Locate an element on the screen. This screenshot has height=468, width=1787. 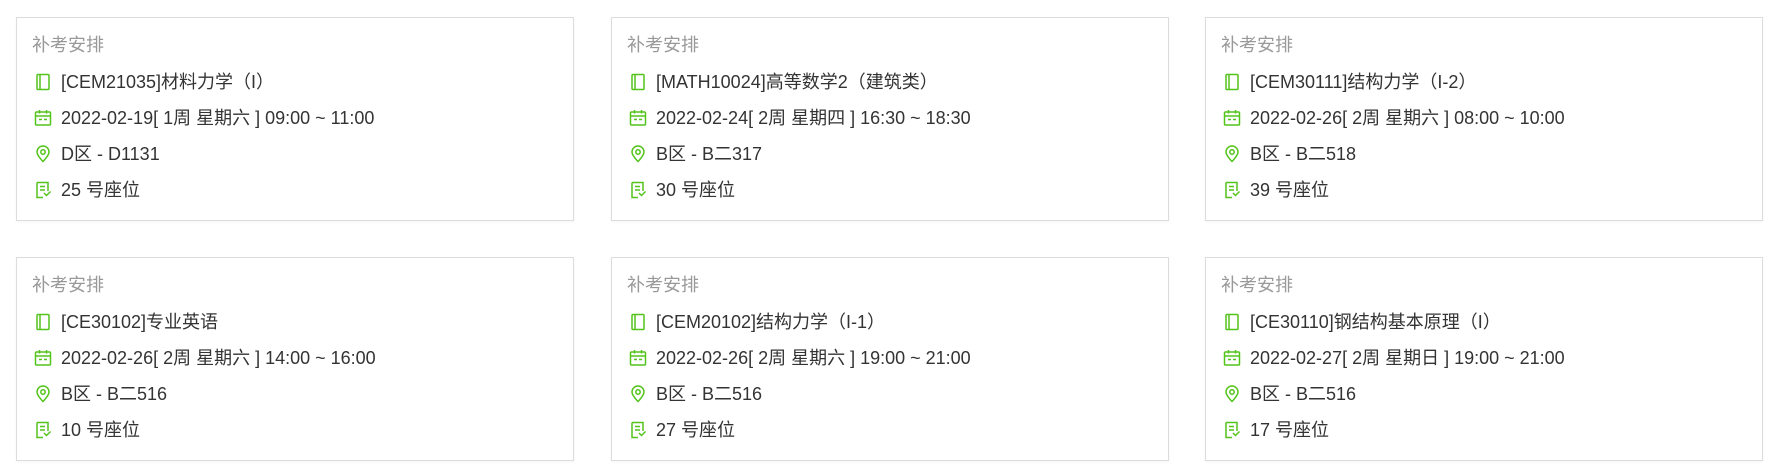
exam-time: 2022-02-19[ 1周 星期六 ] 09:00 ~ 11:00 is located at coordinates (218, 118).